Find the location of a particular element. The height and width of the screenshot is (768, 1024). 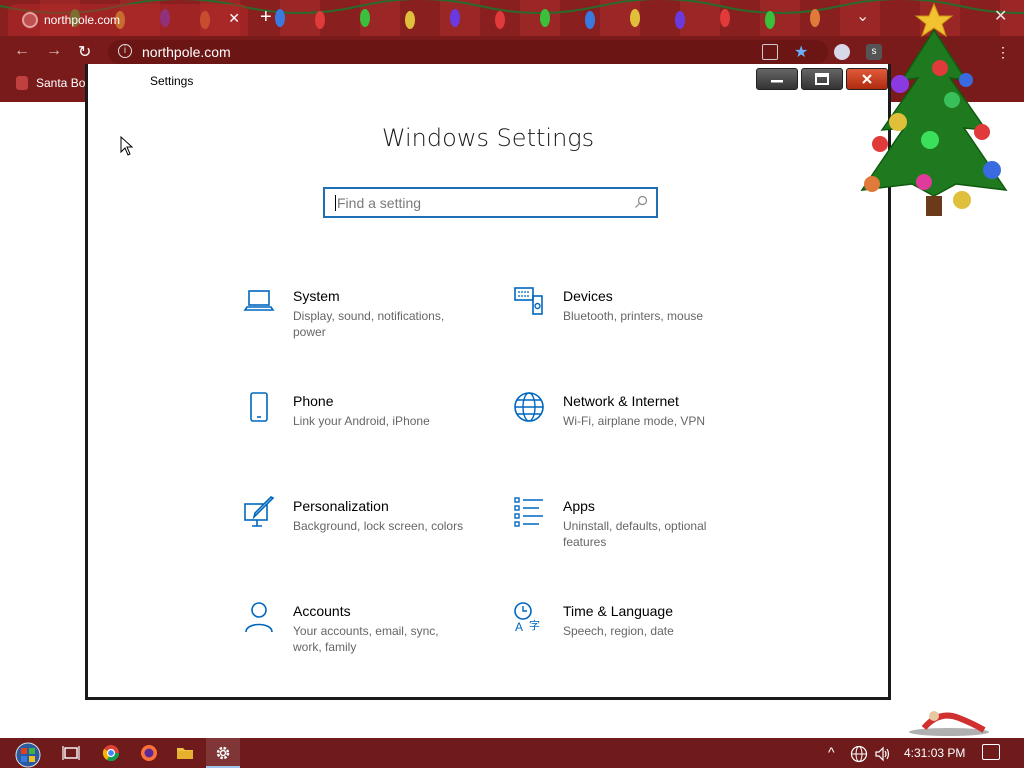

tray-chevron-up-icon: ^ is located at coordinates (831, 752).